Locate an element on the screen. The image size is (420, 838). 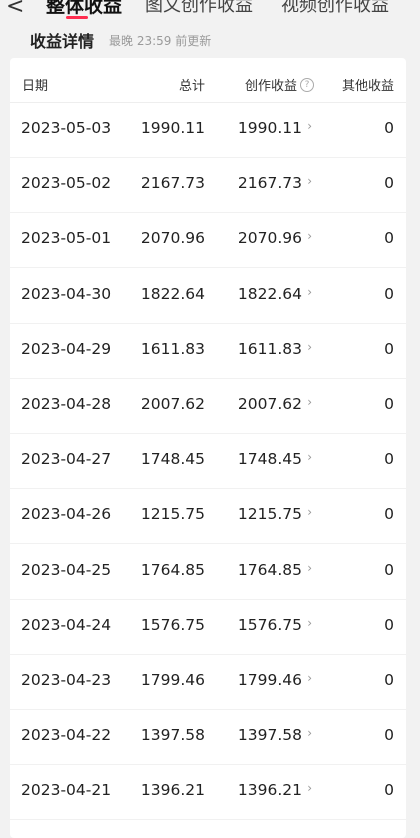
row-creation: 2007.62 is located at coordinates (270, 404).